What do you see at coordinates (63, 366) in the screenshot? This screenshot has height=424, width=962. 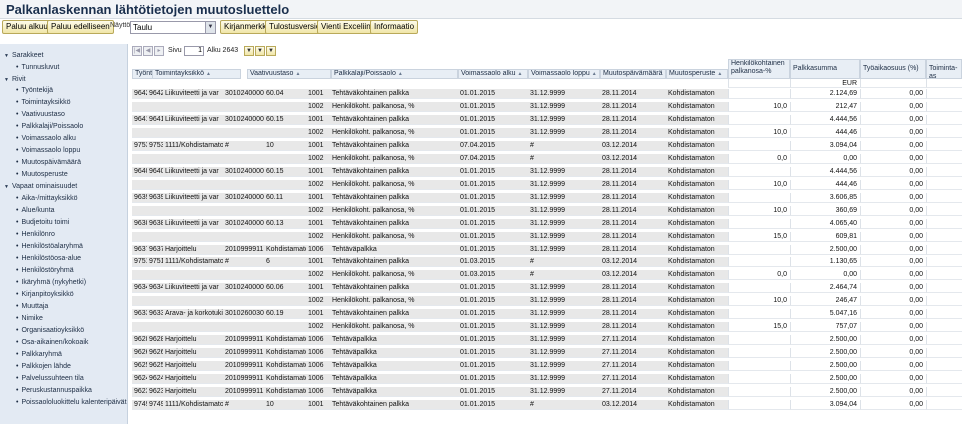 I see `sidebar-item: • Palkkojen lähde` at bounding box center [63, 366].